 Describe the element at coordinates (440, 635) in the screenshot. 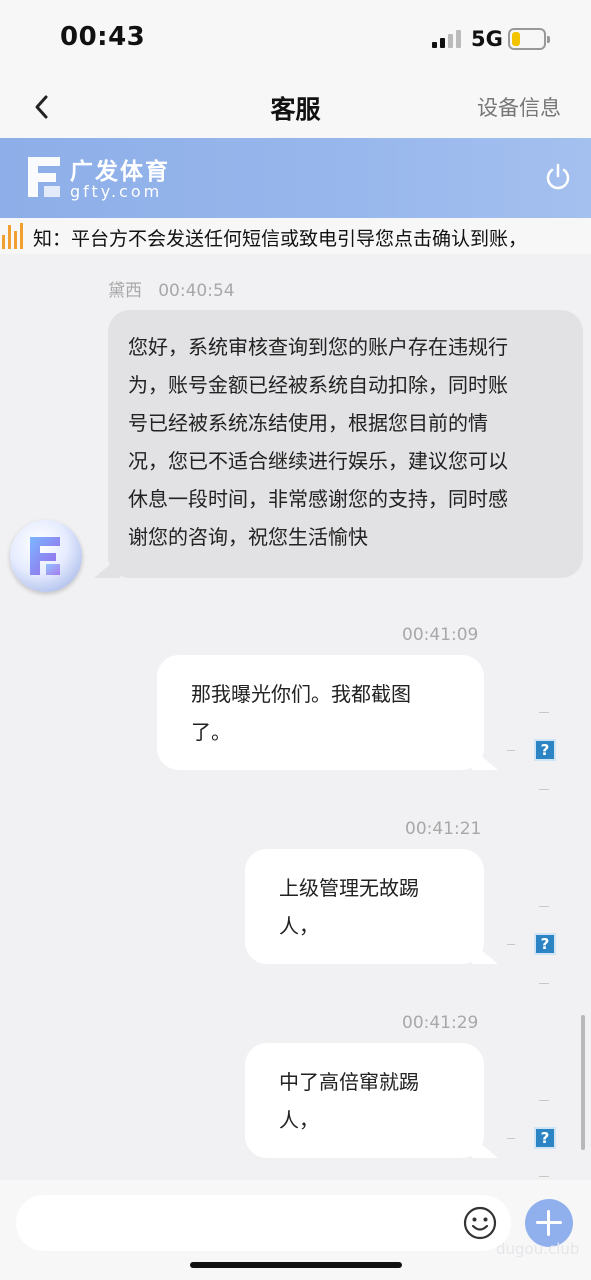

I see `message-time: 00:41:09` at that location.